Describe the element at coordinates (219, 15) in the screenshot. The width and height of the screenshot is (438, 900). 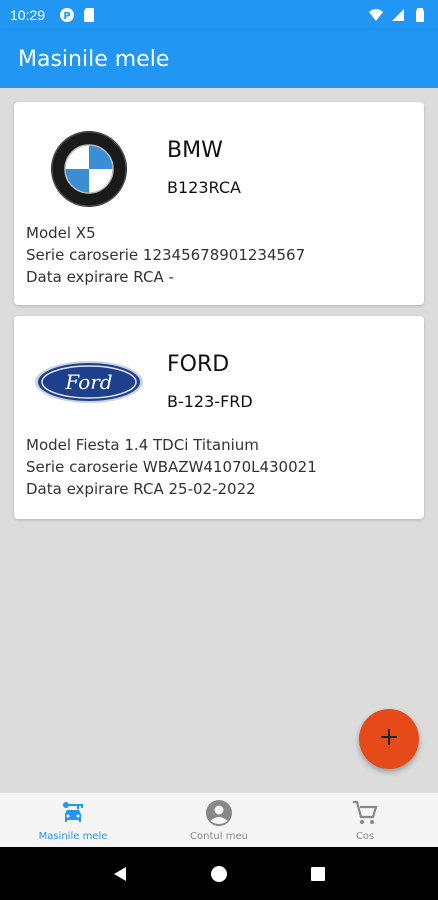
I see `status-bar: 10:29 P` at that location.